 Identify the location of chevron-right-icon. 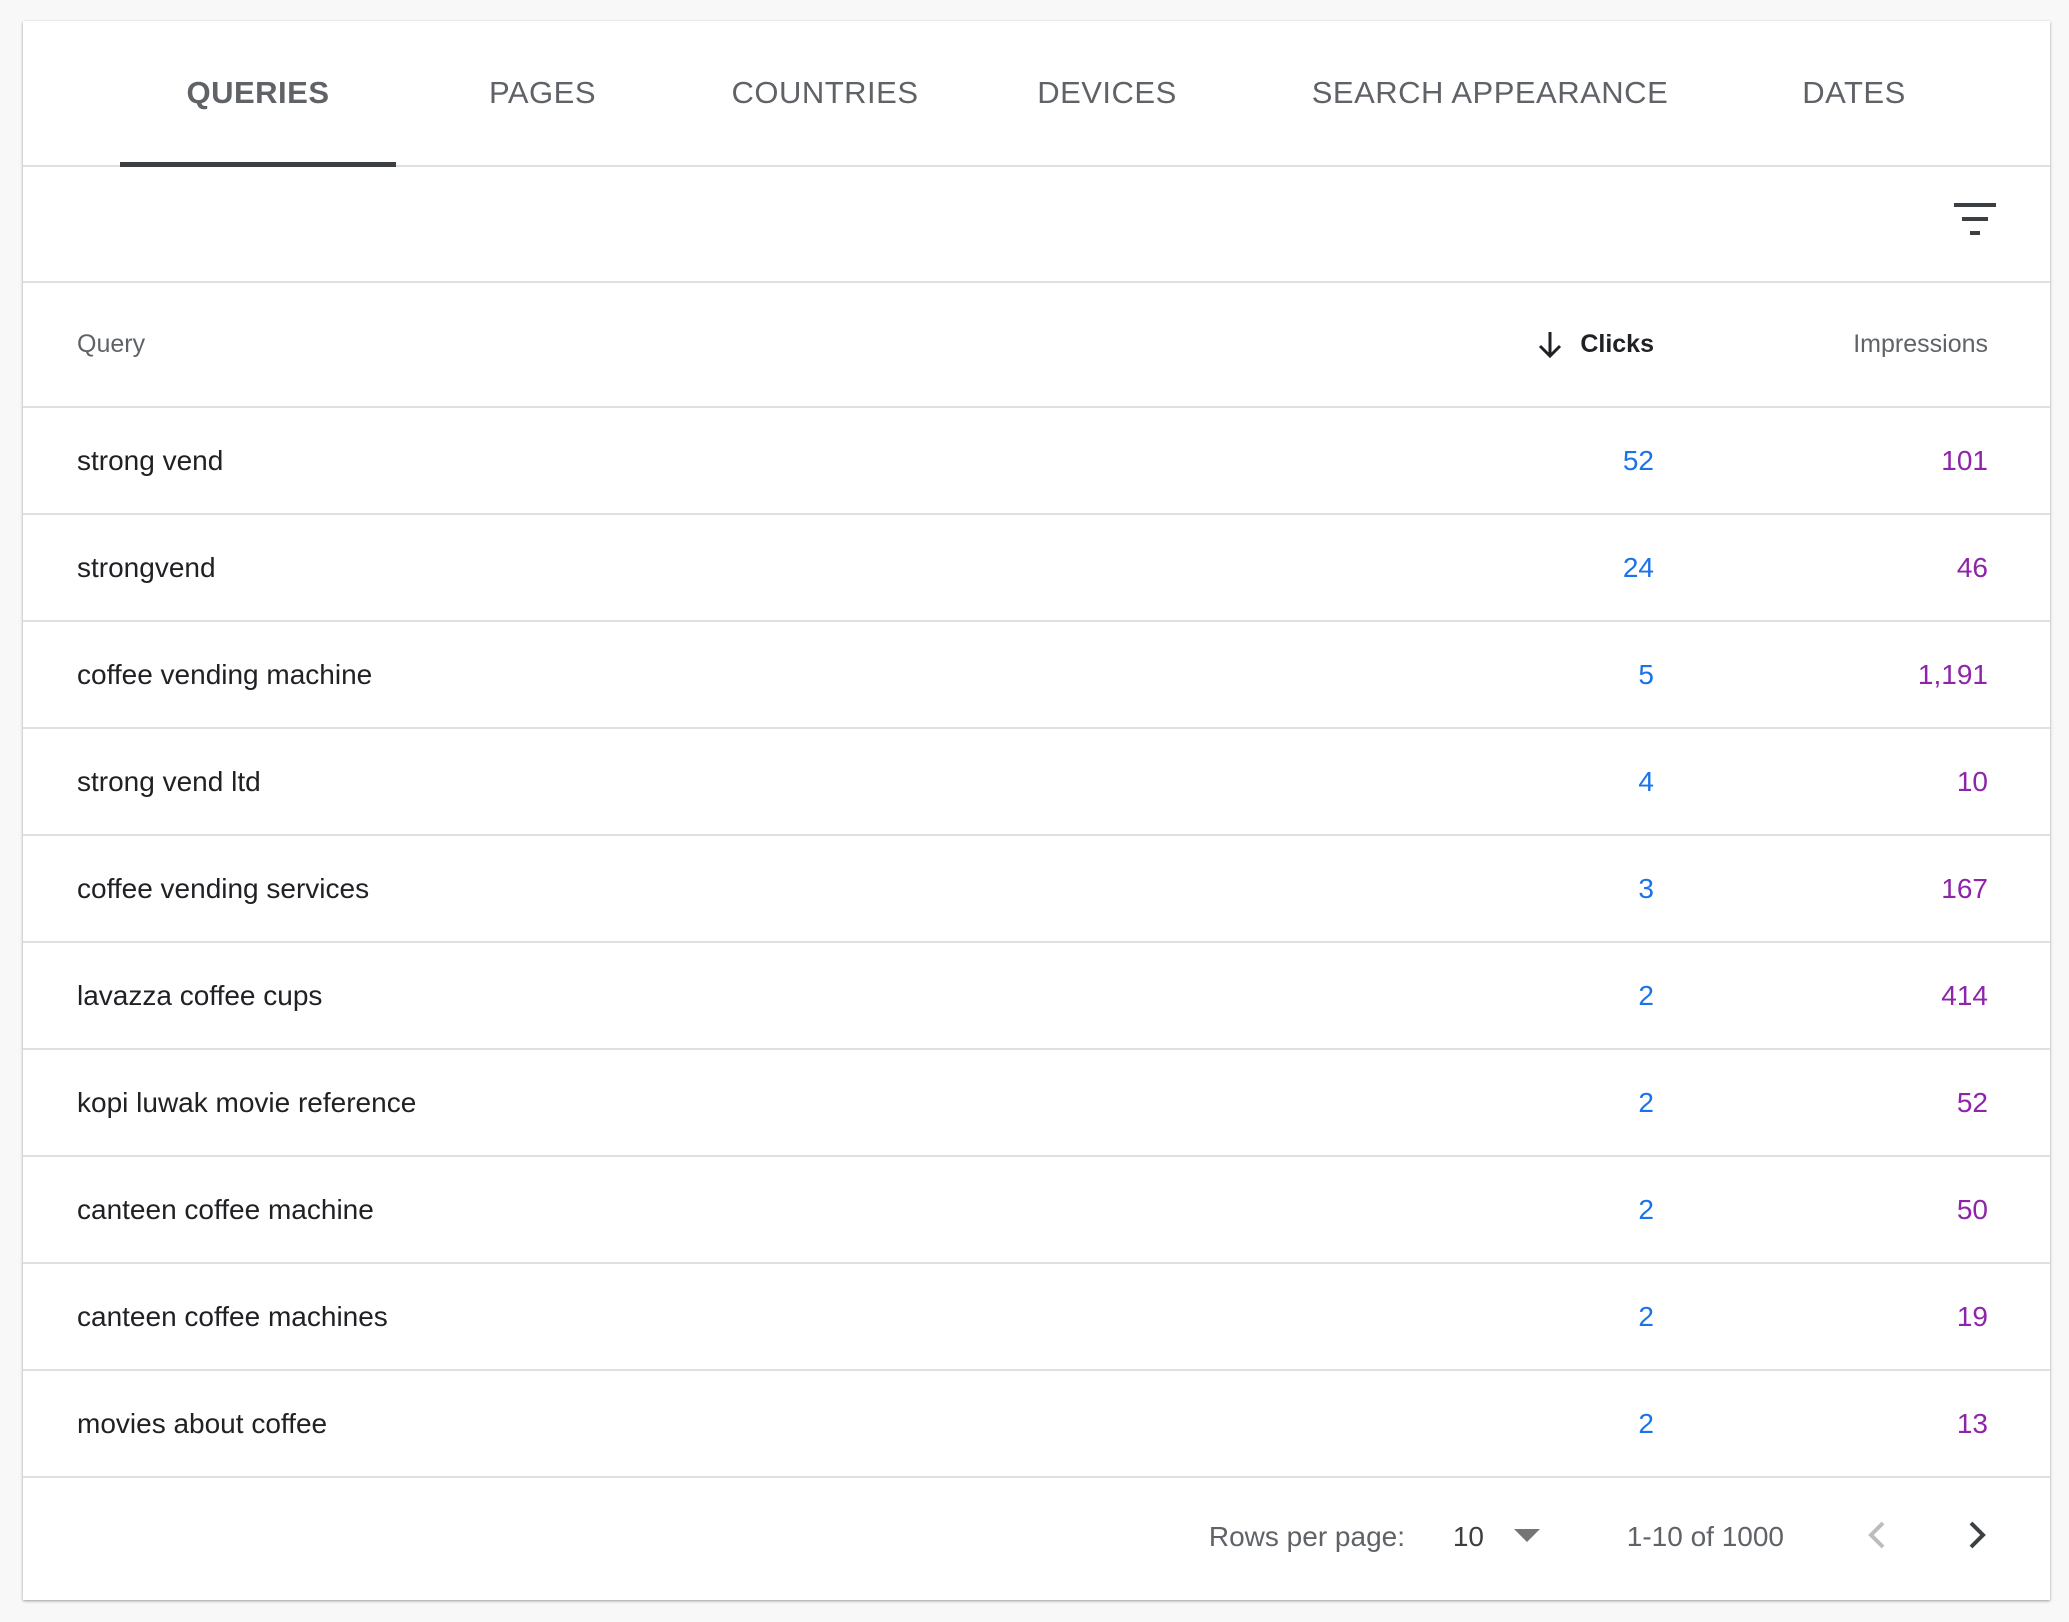
(1976, 1535).